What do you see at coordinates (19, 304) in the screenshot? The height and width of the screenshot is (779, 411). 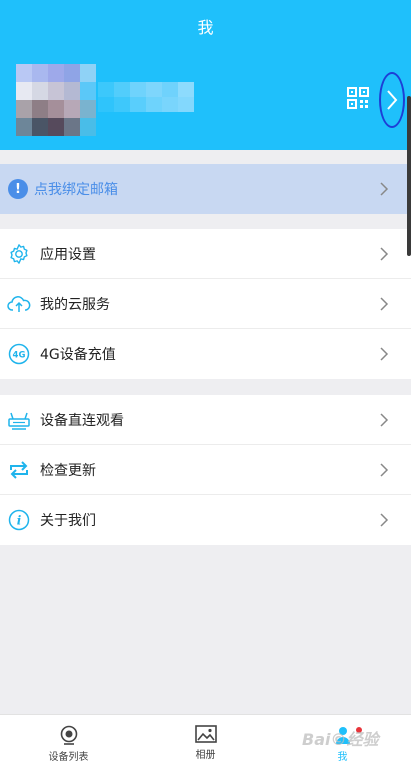 I see `cloud-upload-icon` at bounding box center [19, 304].